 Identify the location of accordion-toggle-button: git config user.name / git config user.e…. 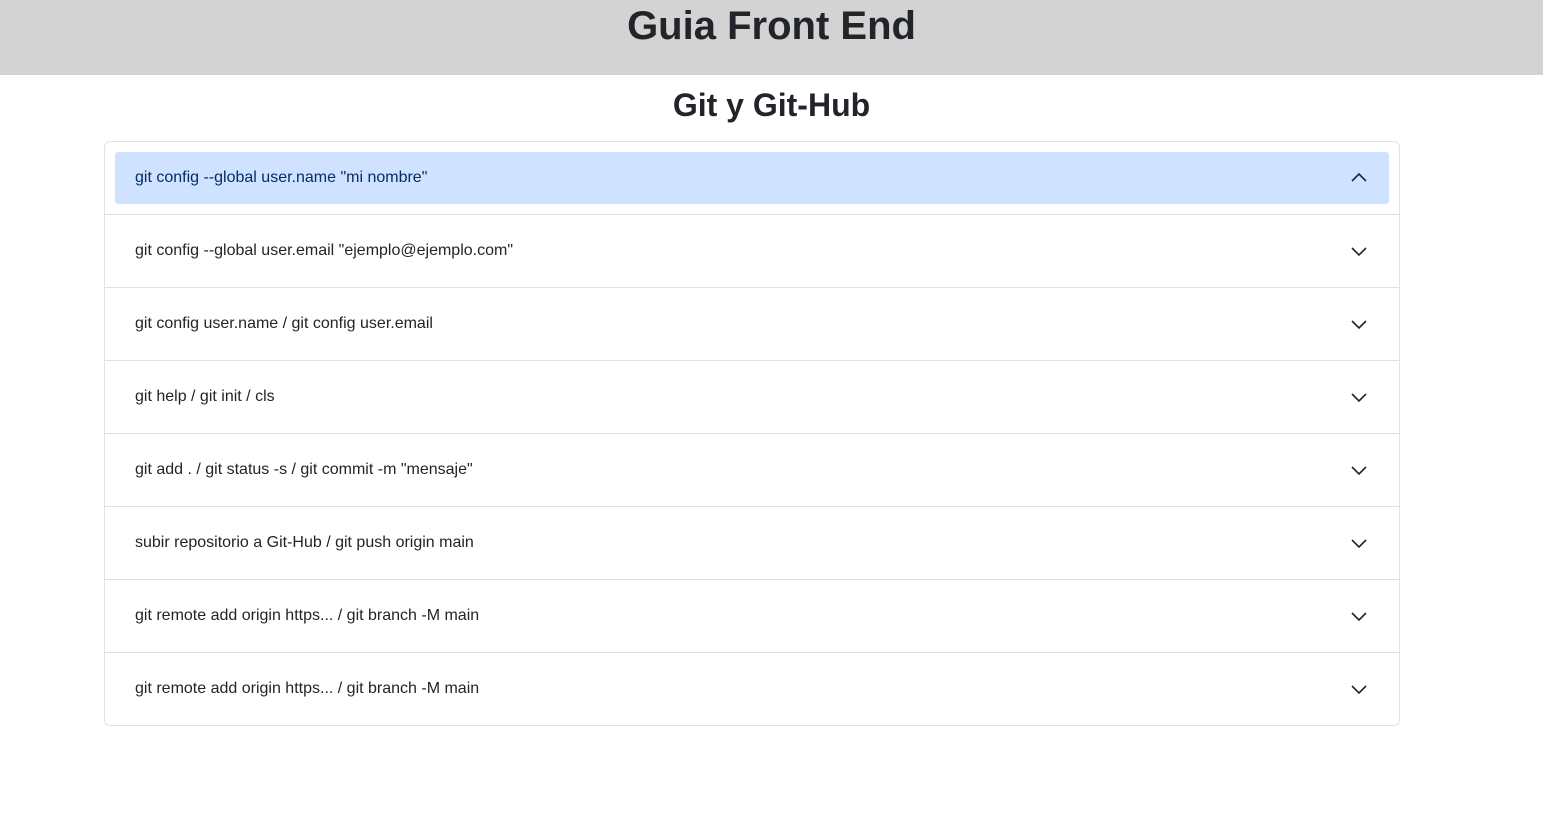
(752, 324).